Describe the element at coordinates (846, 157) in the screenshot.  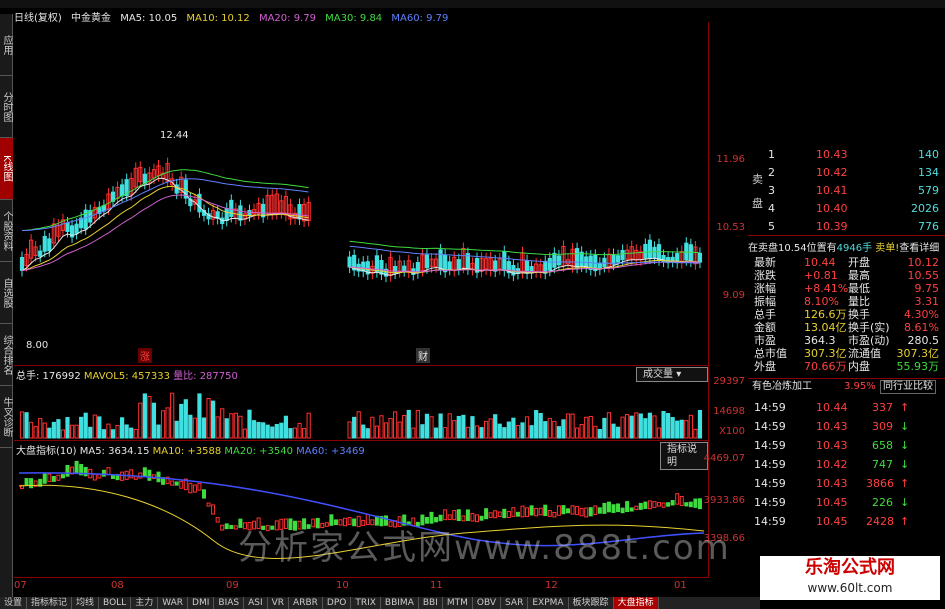
I see `order-row: 1 10.43 140` at that location.